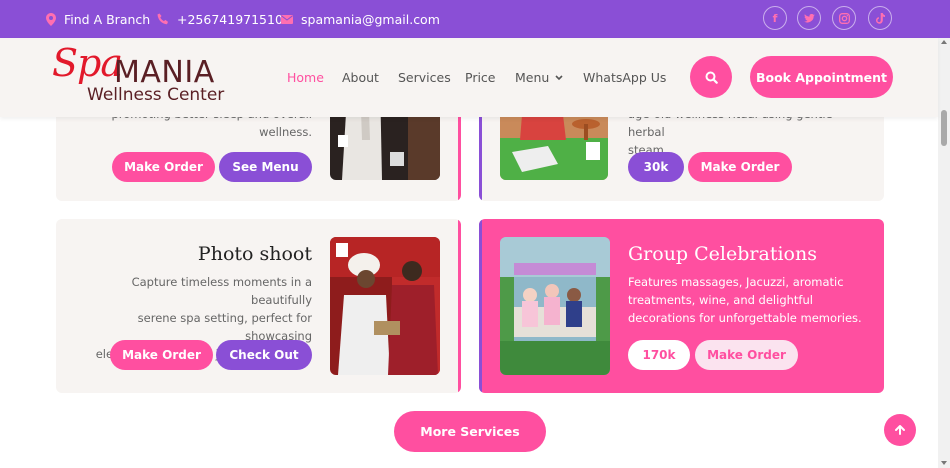  What do you see at coordinates (720, 300) in the screenshot?
I see `card-description-line: treatments, wine, and delightful` at bounding box center [720, 300].